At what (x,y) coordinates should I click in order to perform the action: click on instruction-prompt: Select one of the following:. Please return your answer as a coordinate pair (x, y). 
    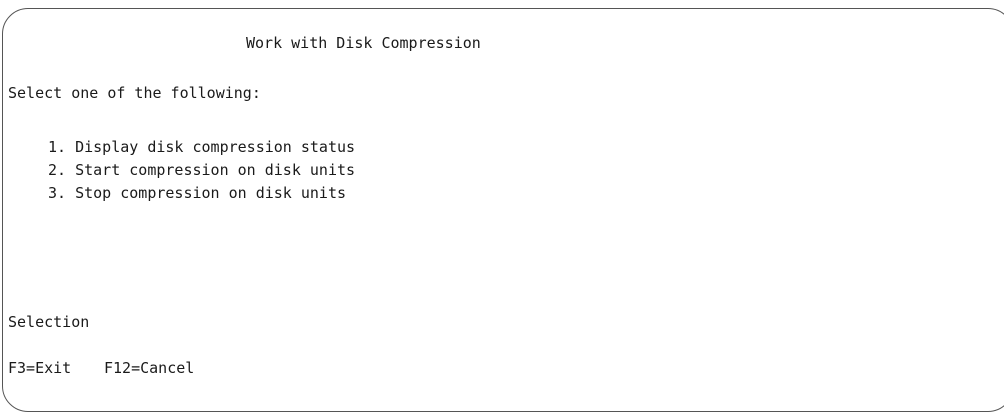
    Looking at the image, I should click on (134, 93).